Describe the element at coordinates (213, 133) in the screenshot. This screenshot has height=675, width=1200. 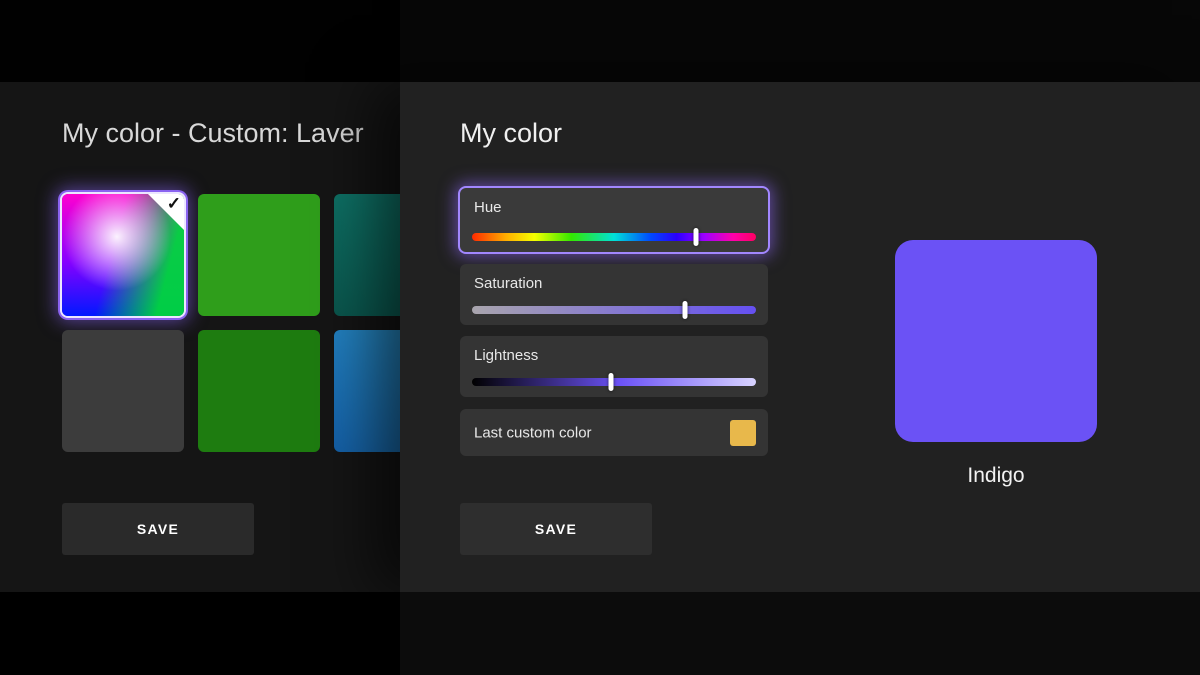
I see `background-panel-title: My color - Custom: Laver` at that location.